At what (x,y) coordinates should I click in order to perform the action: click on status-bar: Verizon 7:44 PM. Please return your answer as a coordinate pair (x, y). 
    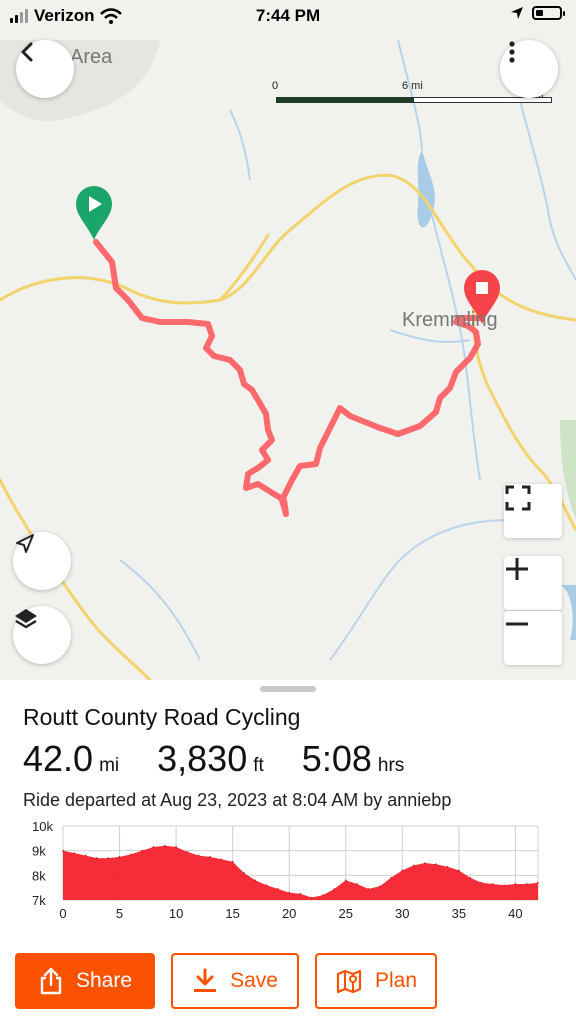
    Looking at the image, I should click on (288, 17).